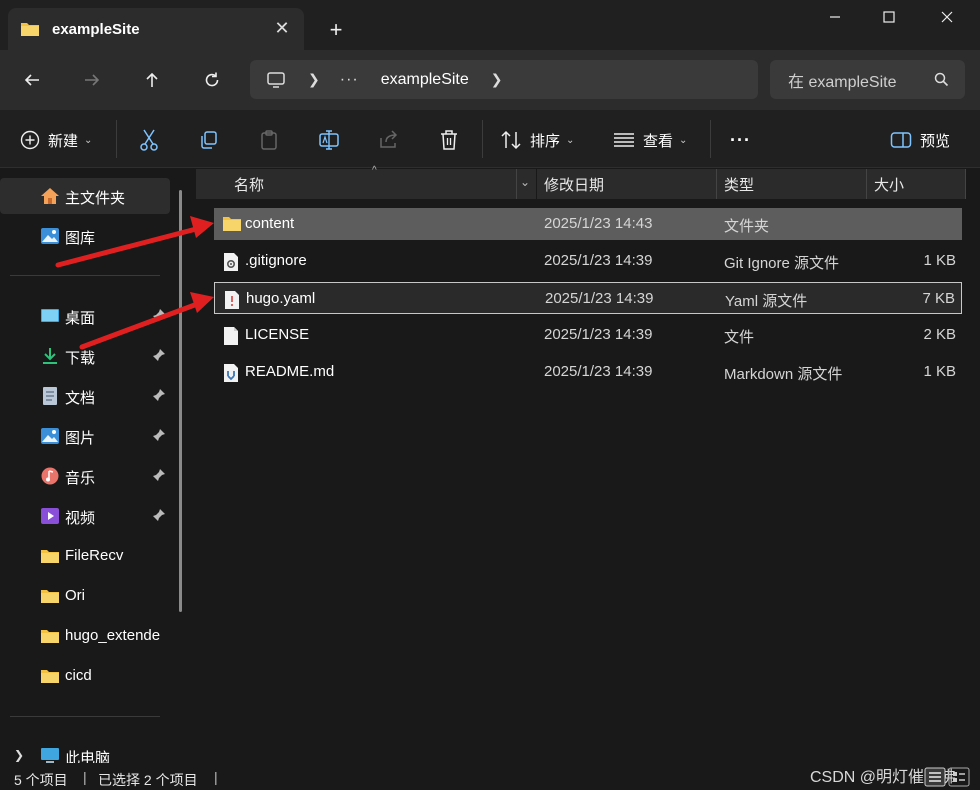 This screenshot has height=790, width=980. What do you see at coordinates (916, 184) in the screenshot?
I see `column-header-size: 大小` at bounding box center [916, 184].